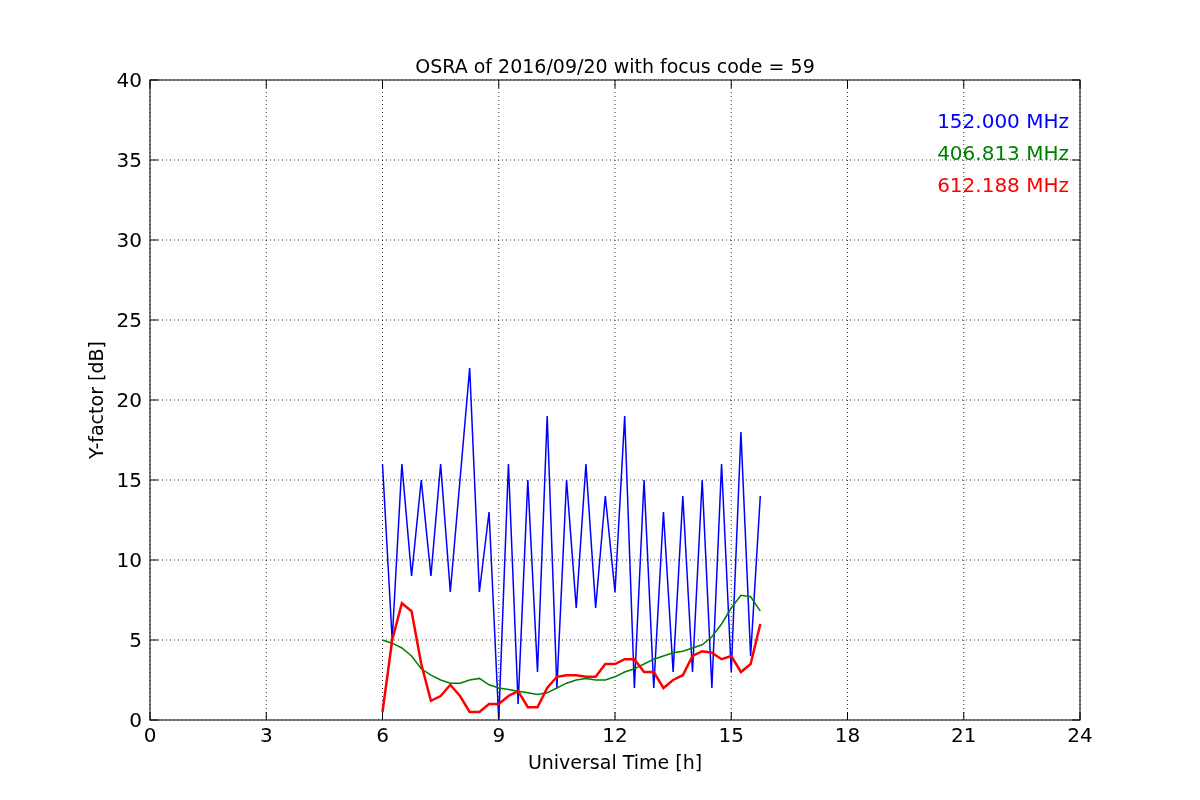  Describe the element at coordinates (1003, 153) in the screenshot. I see `legend-label: 406.813 MHz` at that location.